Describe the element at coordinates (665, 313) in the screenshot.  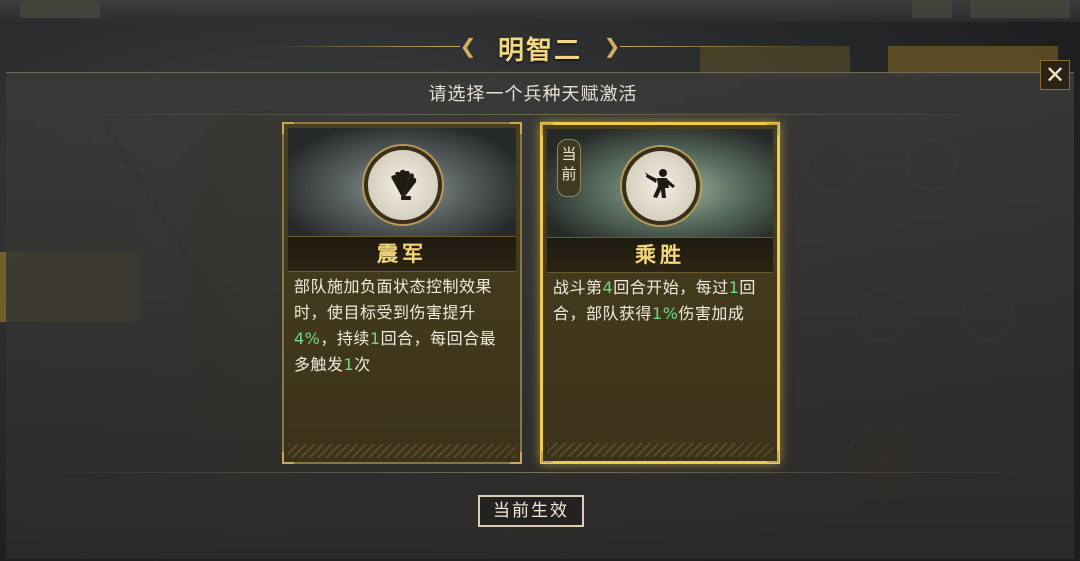
I see `desc-value: 1%` at that location.